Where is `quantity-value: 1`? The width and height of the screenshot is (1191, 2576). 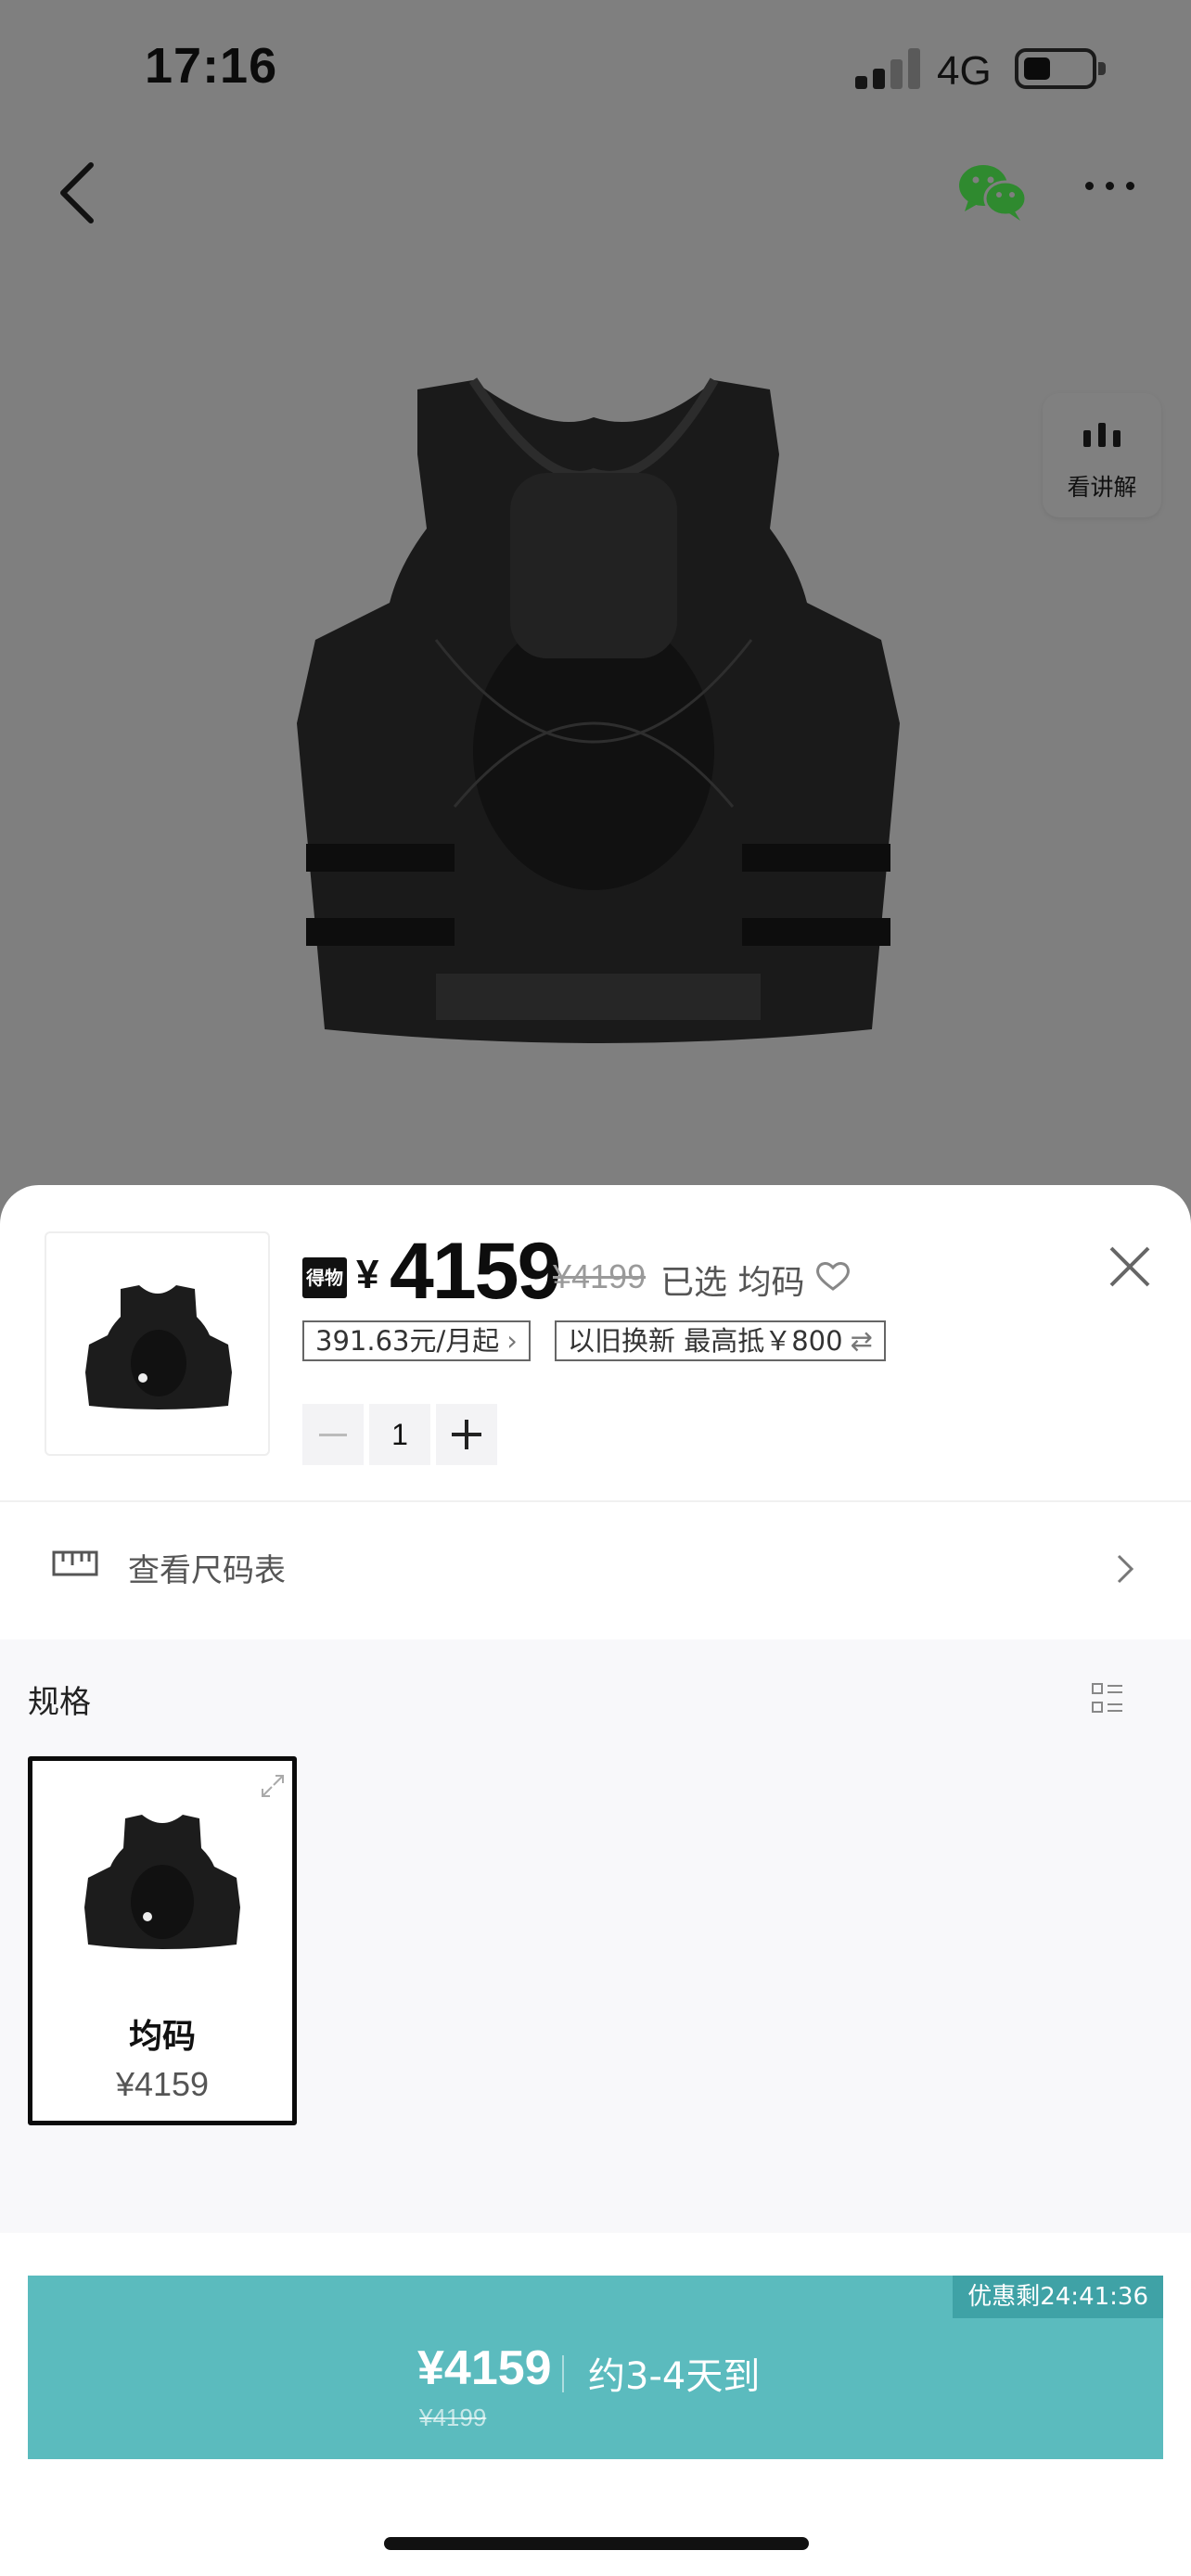 quantity-value: 1 is located at coordinates (399, 1434).